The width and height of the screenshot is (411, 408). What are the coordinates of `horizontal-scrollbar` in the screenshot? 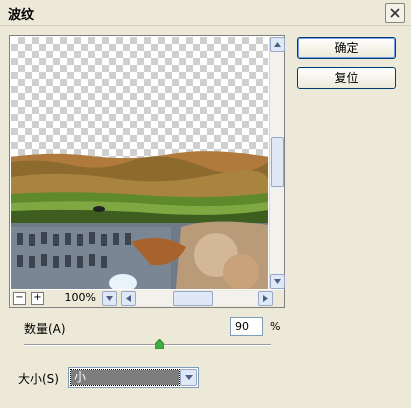 It's located at (197, 298).